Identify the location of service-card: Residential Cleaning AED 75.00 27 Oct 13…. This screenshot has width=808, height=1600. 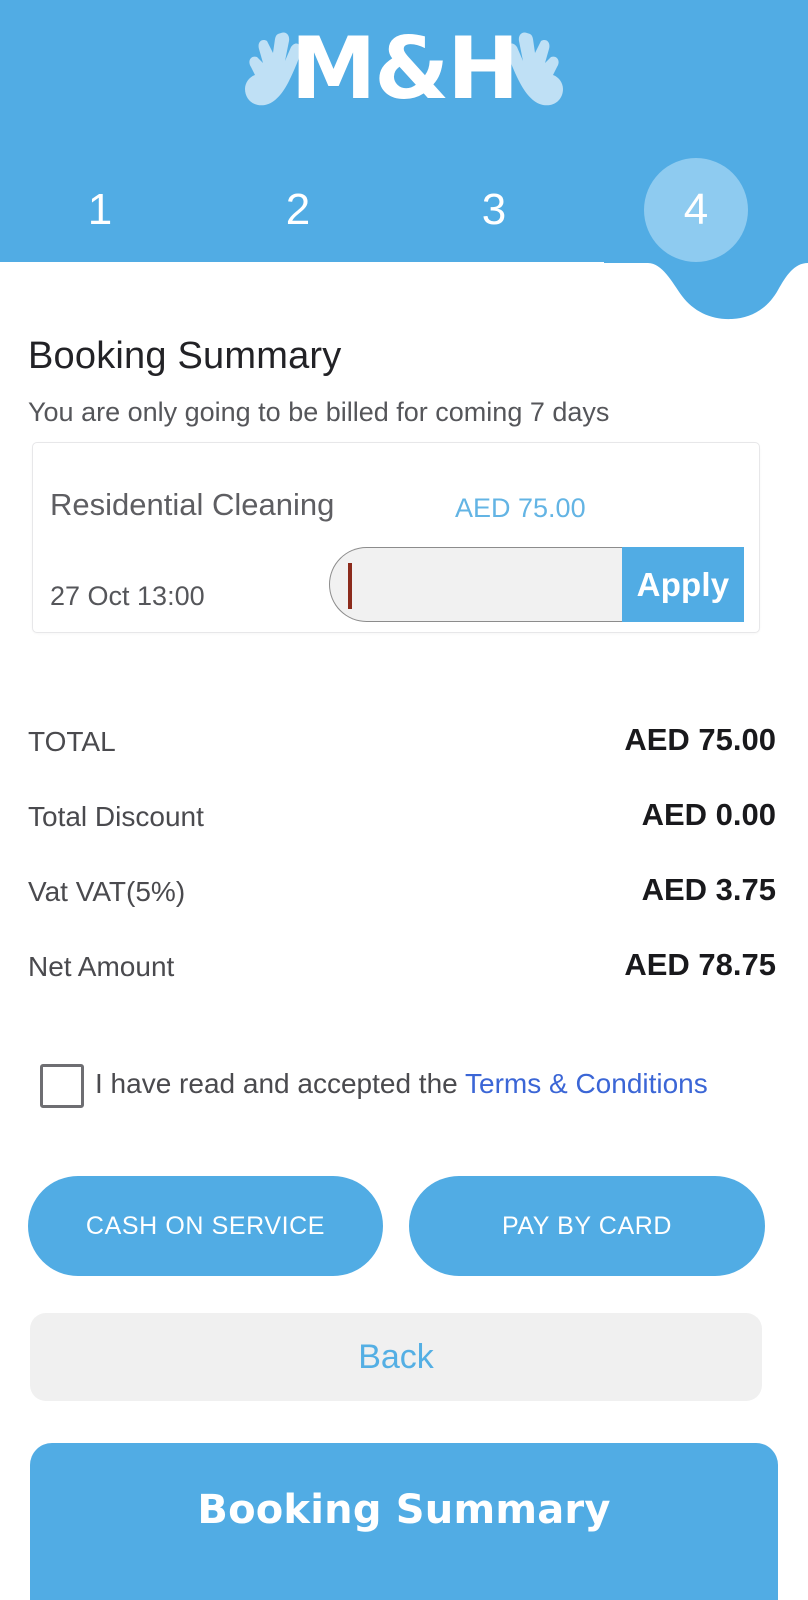
(396, 537).